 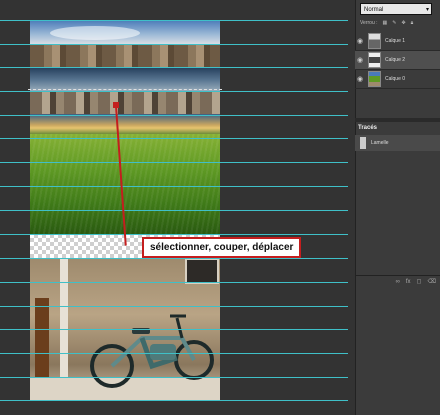 I want to click on panel-divider, so click(x=397, y=120).